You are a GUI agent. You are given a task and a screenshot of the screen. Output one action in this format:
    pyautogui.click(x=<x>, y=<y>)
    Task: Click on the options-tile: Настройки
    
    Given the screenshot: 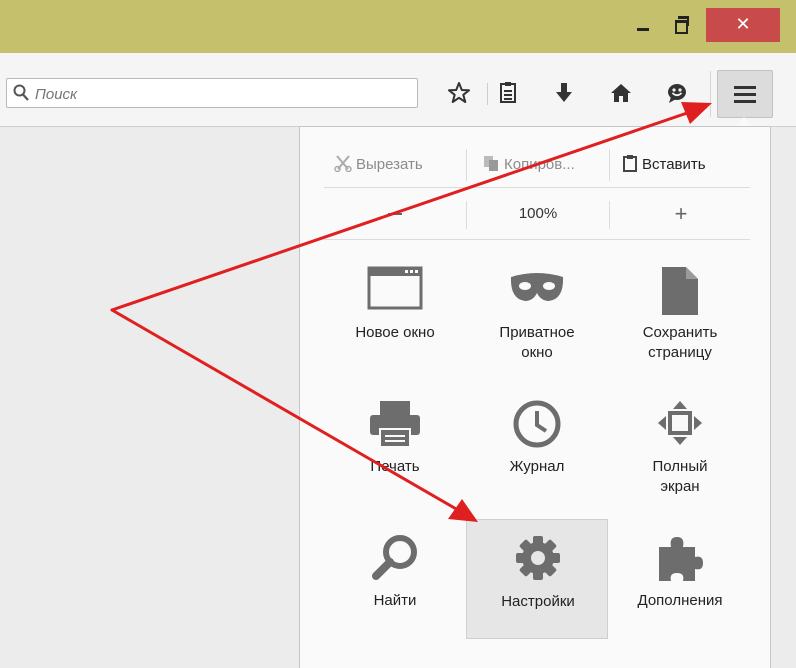 What is the action you would take?
    pyautogui.click(x=537, y=579)
    